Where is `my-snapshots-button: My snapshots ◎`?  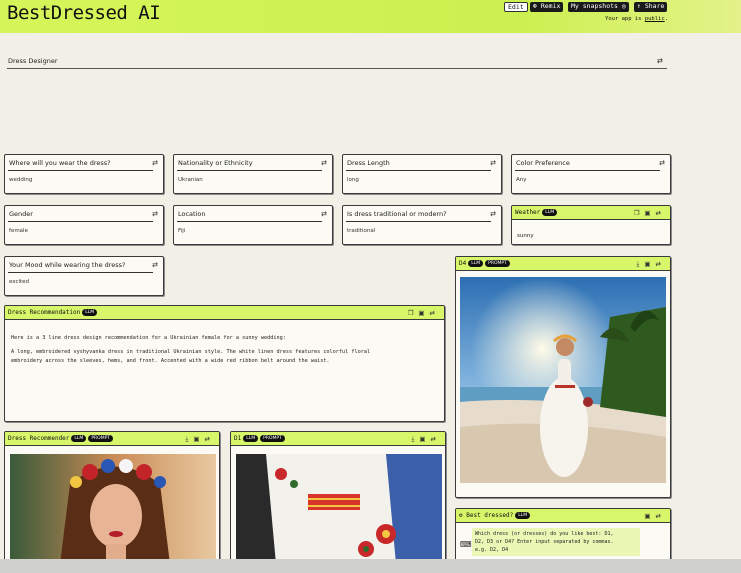 my-snapshots-button: My snapshots ◎ is located at coordinates (598, 7).